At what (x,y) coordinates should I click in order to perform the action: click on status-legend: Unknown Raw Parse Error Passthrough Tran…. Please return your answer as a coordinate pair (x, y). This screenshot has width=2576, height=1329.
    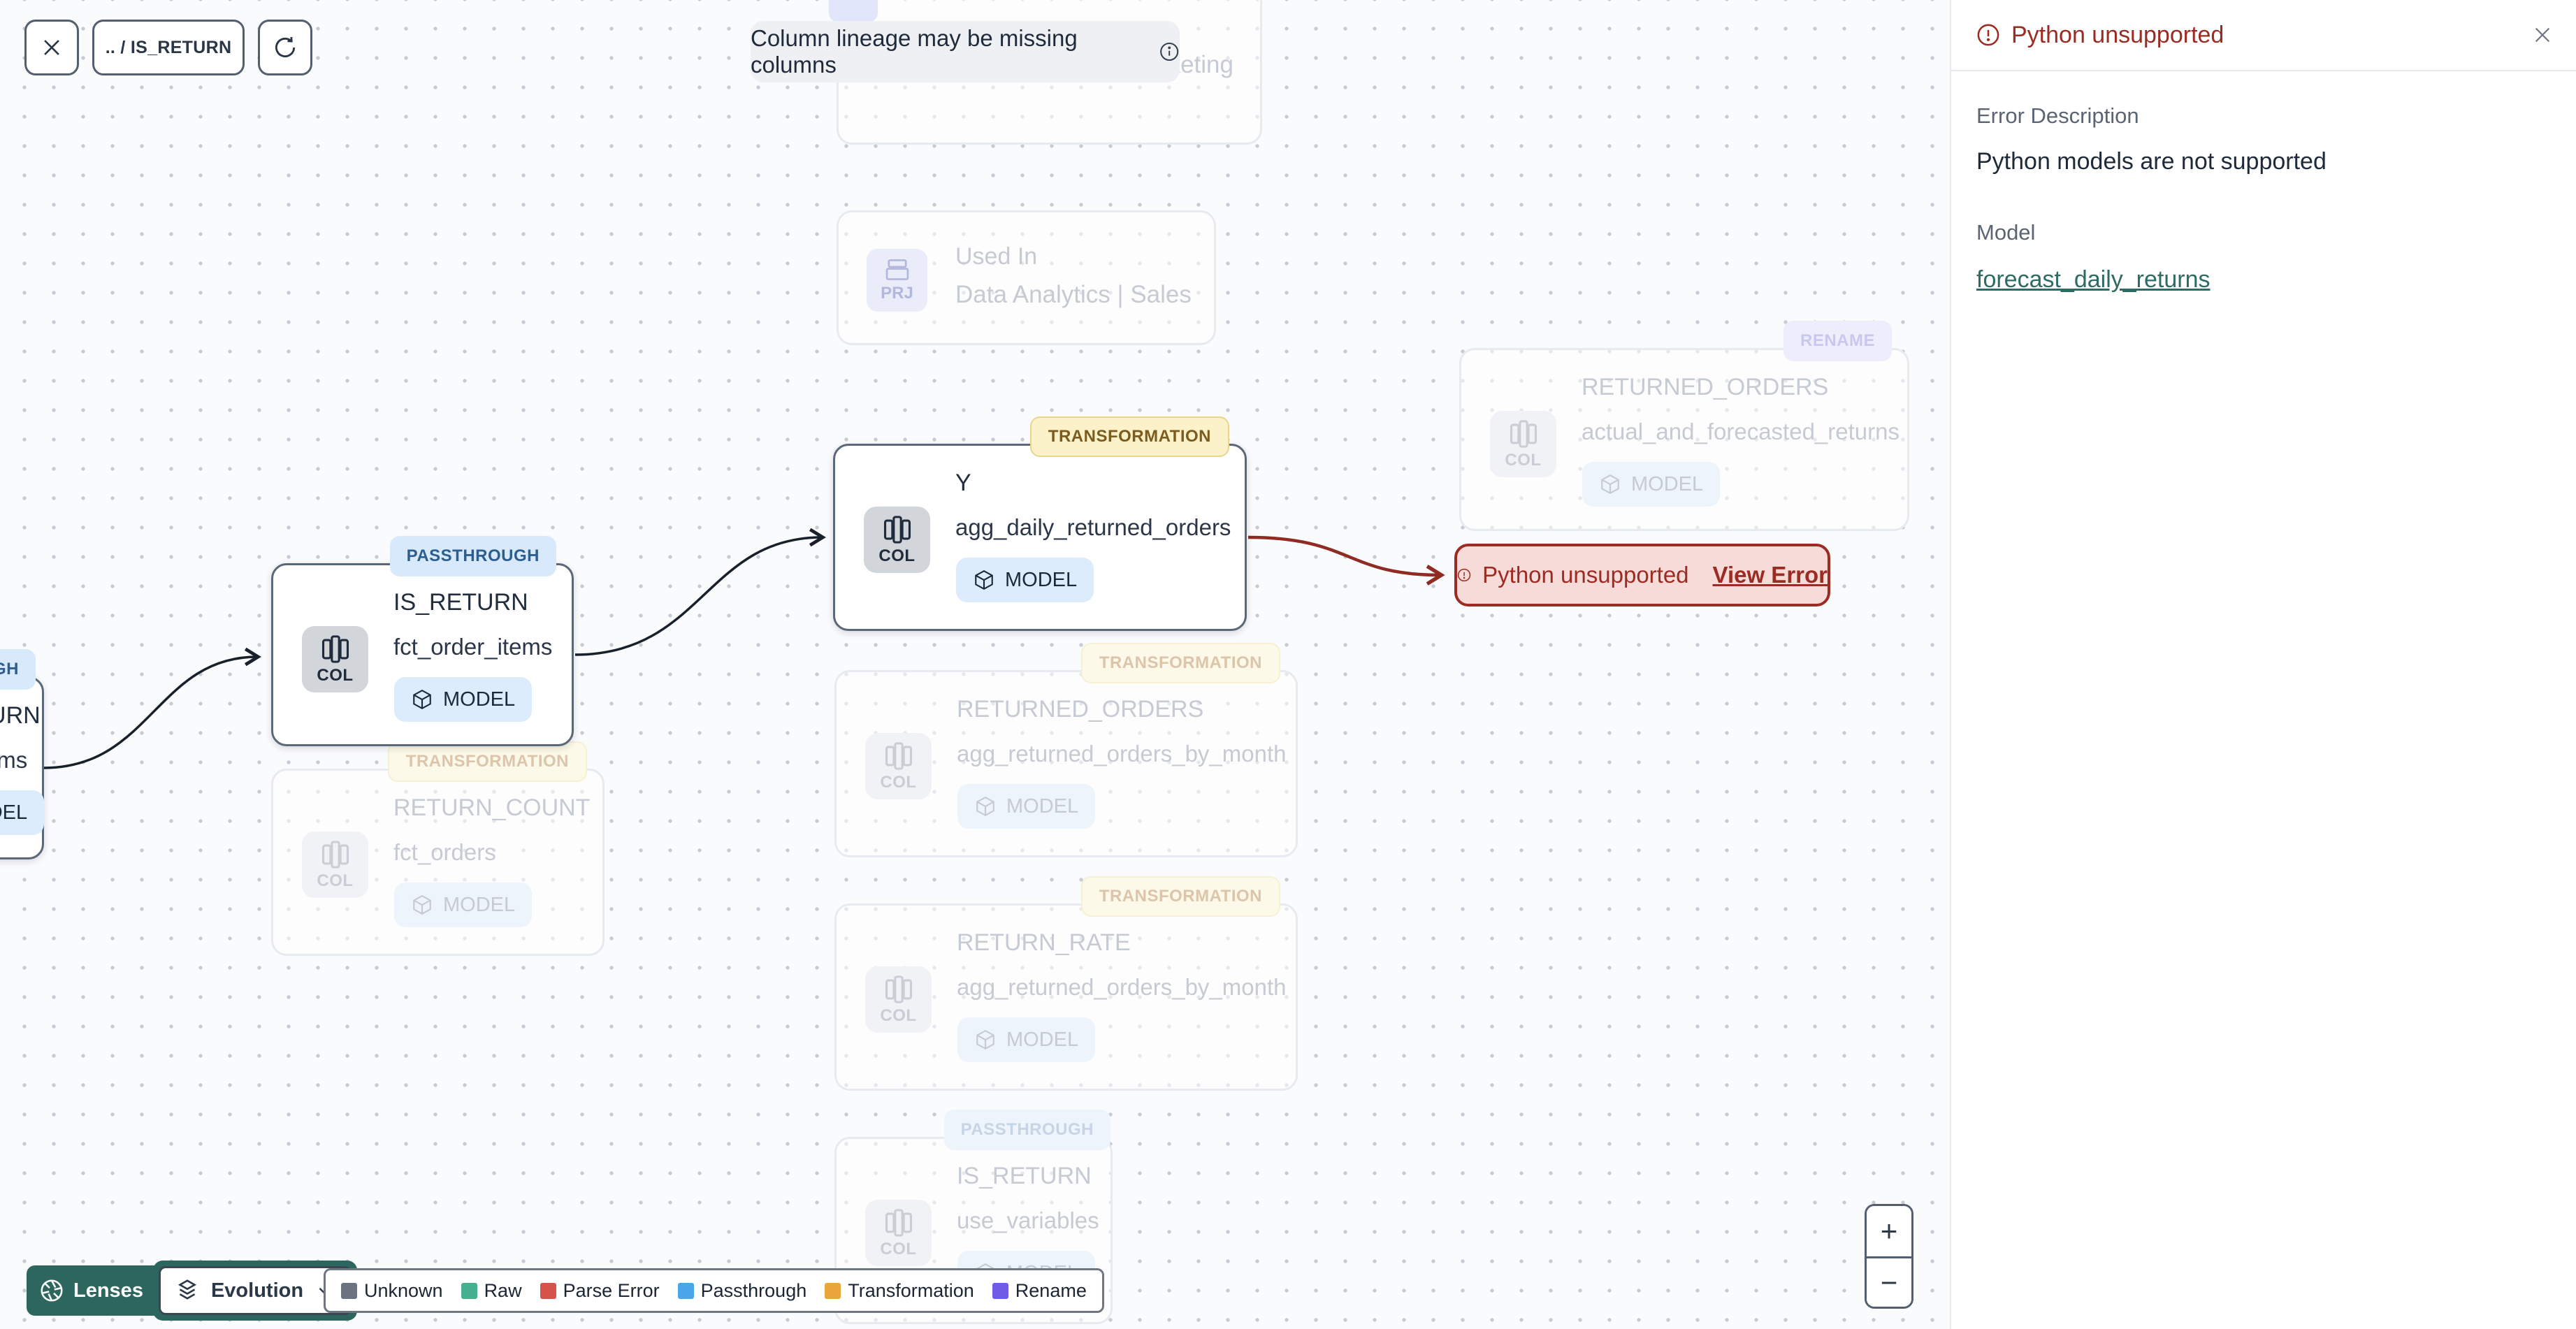
    Looking at the image, I should click on (714, 1290).